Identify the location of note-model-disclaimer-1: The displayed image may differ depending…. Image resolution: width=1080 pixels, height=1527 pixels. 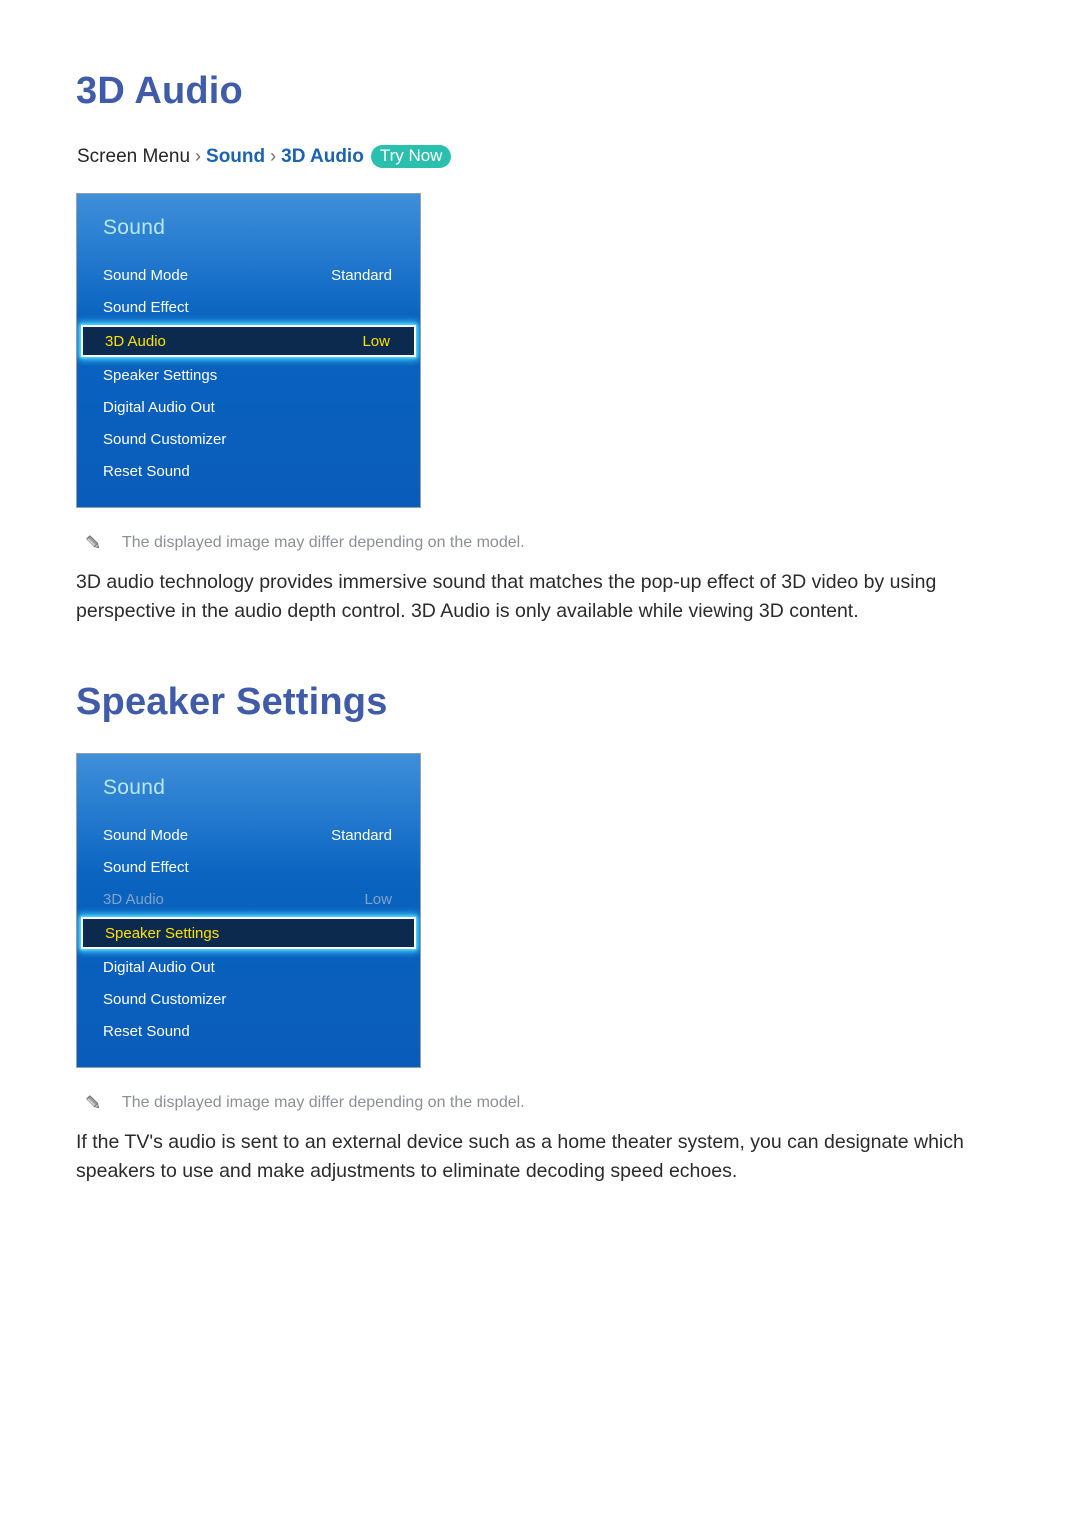
(304, 543).